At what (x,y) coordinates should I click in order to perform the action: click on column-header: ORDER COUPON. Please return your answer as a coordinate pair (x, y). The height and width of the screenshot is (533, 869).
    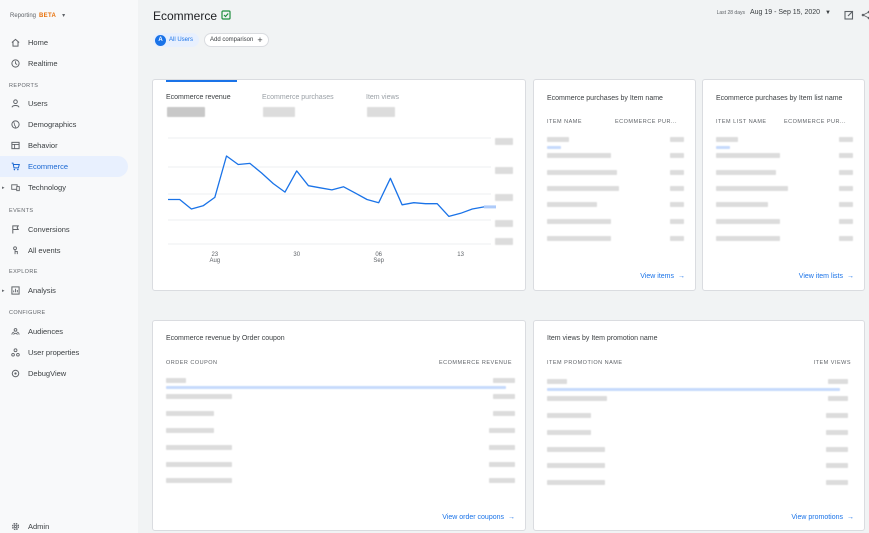
    Looking at the image, I should click on (192, 363).